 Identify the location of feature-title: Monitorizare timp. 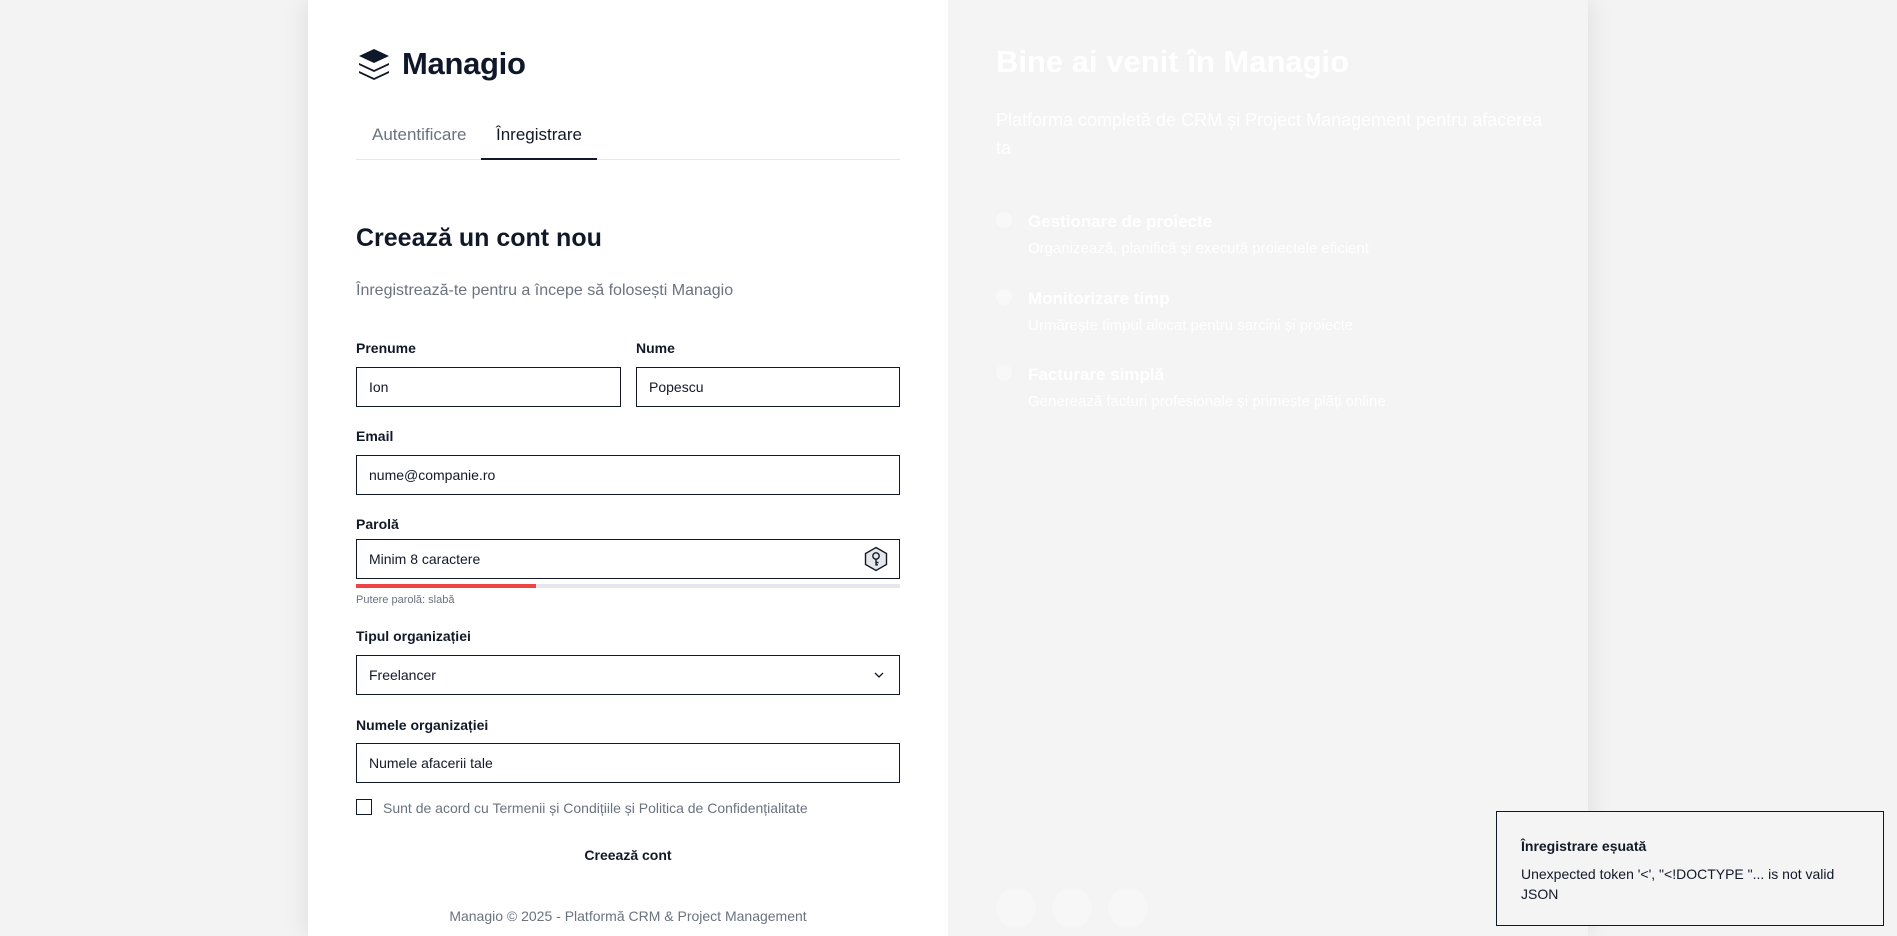
(1099, 298).